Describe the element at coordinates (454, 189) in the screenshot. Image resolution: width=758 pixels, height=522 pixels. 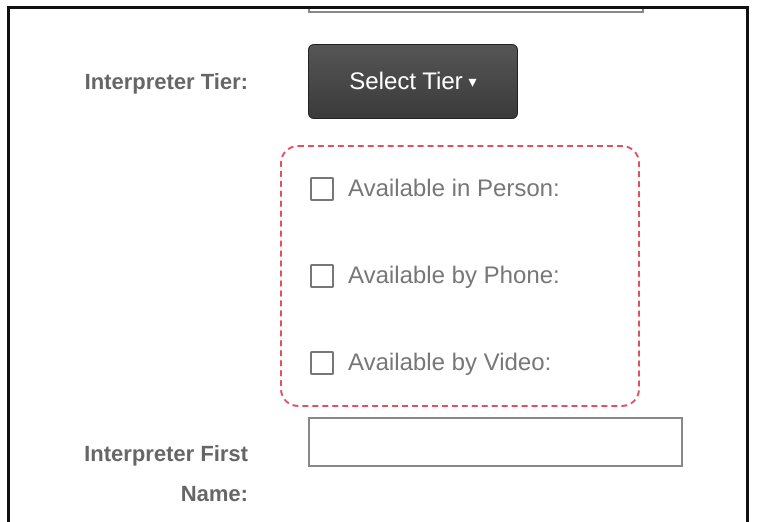
I see `checkbox-label: Available in Person:` at that location.